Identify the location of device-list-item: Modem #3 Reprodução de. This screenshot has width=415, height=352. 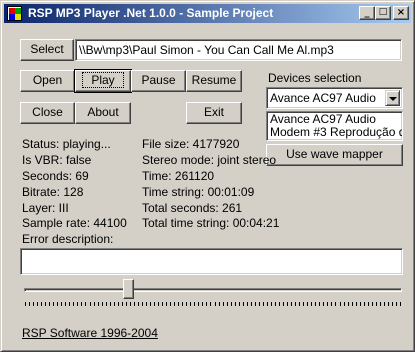
(336, 132).